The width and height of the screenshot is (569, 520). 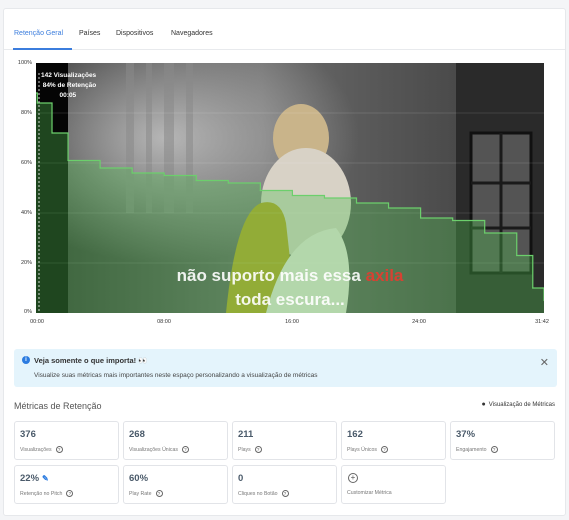 I want to click on y-tick-label: 20%, so click(x=26, y=263).